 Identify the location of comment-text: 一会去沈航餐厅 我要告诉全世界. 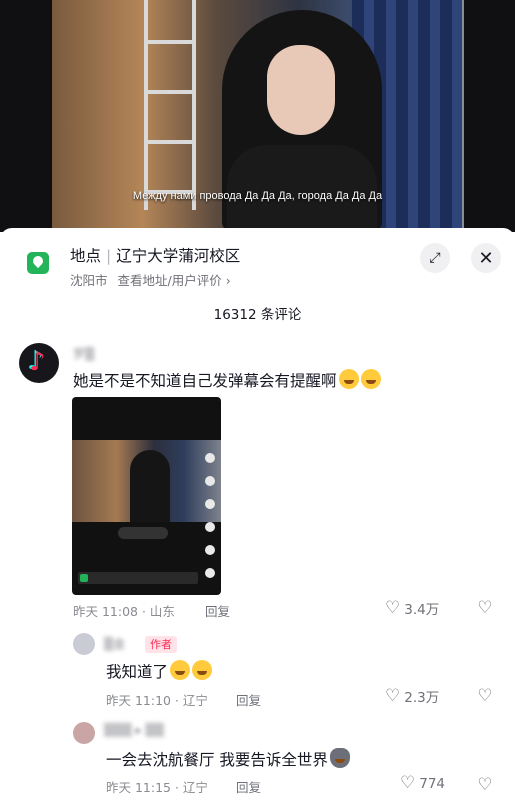
(228, 759).